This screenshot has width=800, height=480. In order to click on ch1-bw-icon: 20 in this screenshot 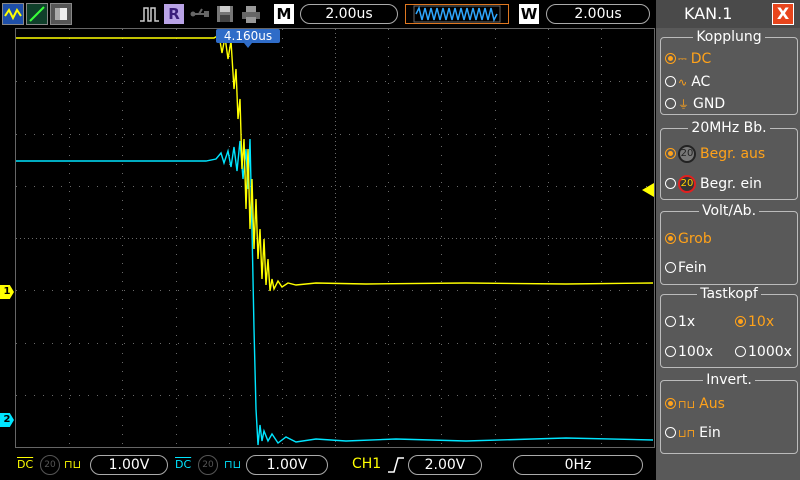, I will do `click(50, 465)`.